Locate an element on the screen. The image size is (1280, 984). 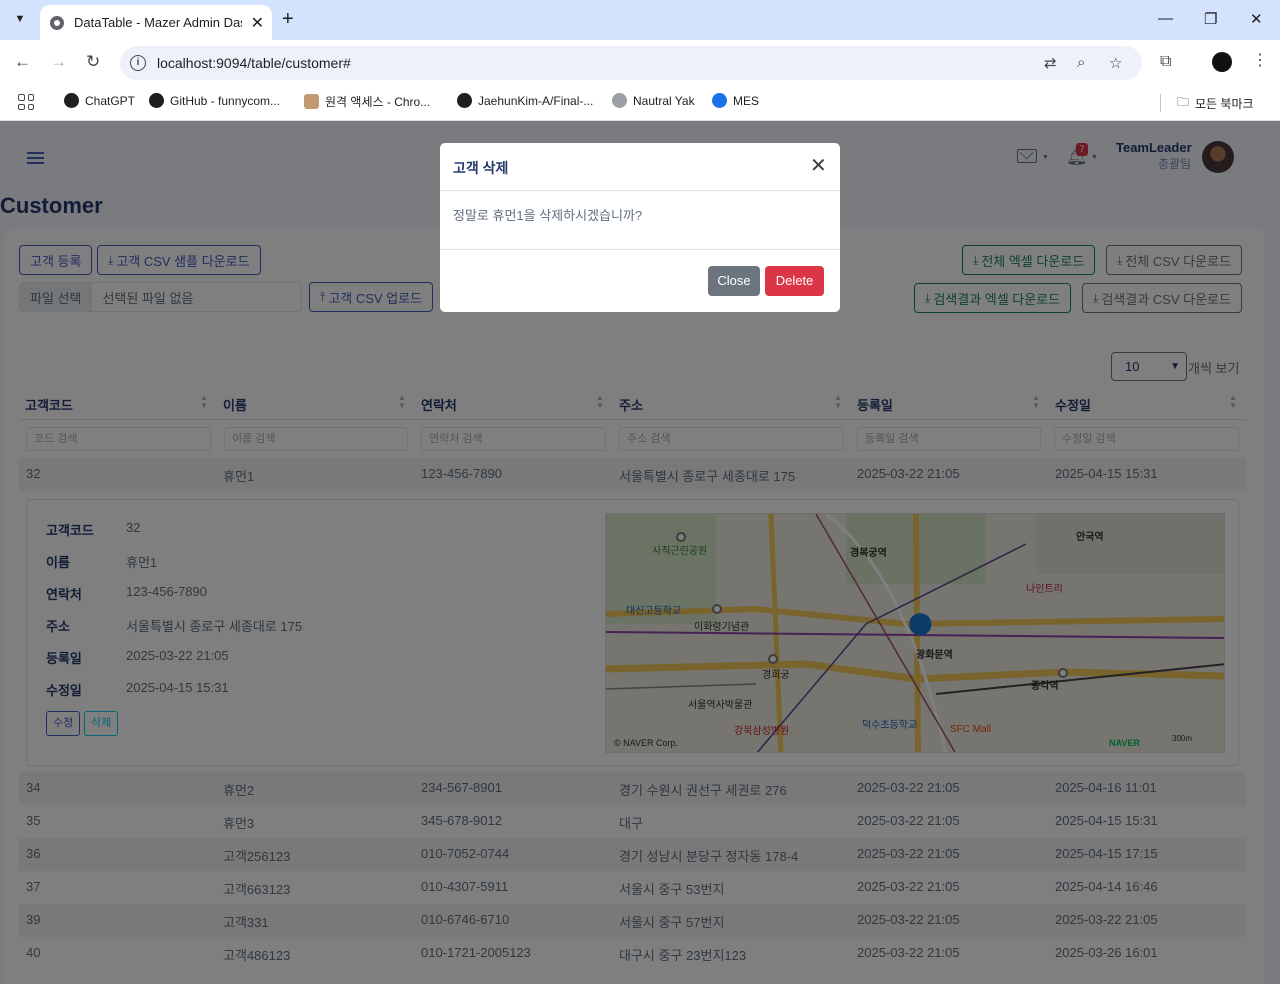
bookmark-chatgpt: ChatGPT is located at coordinates (99, 100).